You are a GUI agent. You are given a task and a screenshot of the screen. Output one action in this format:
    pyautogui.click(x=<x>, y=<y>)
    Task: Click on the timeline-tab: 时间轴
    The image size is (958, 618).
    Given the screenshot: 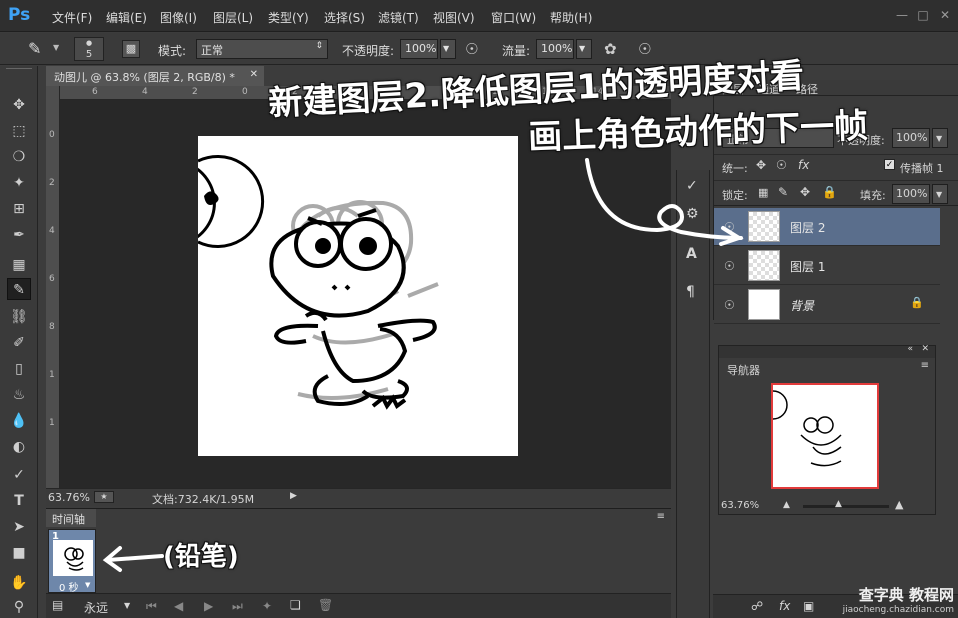 What is the action you would take?
    pyautogui.click(x=71, y=518)
    